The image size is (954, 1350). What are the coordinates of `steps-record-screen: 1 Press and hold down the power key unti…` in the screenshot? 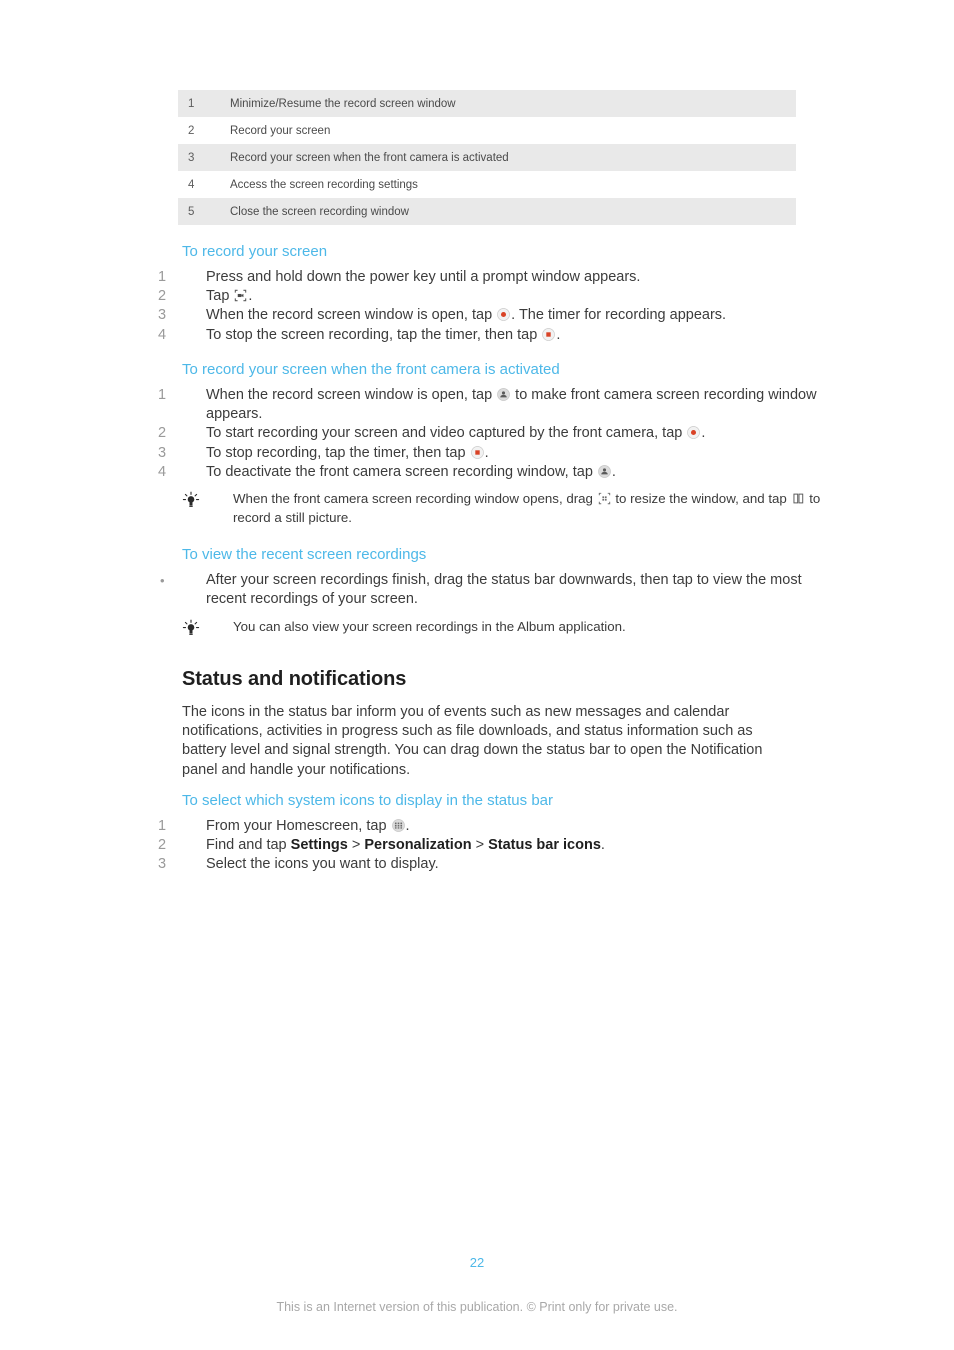 It's located at (477, 306).